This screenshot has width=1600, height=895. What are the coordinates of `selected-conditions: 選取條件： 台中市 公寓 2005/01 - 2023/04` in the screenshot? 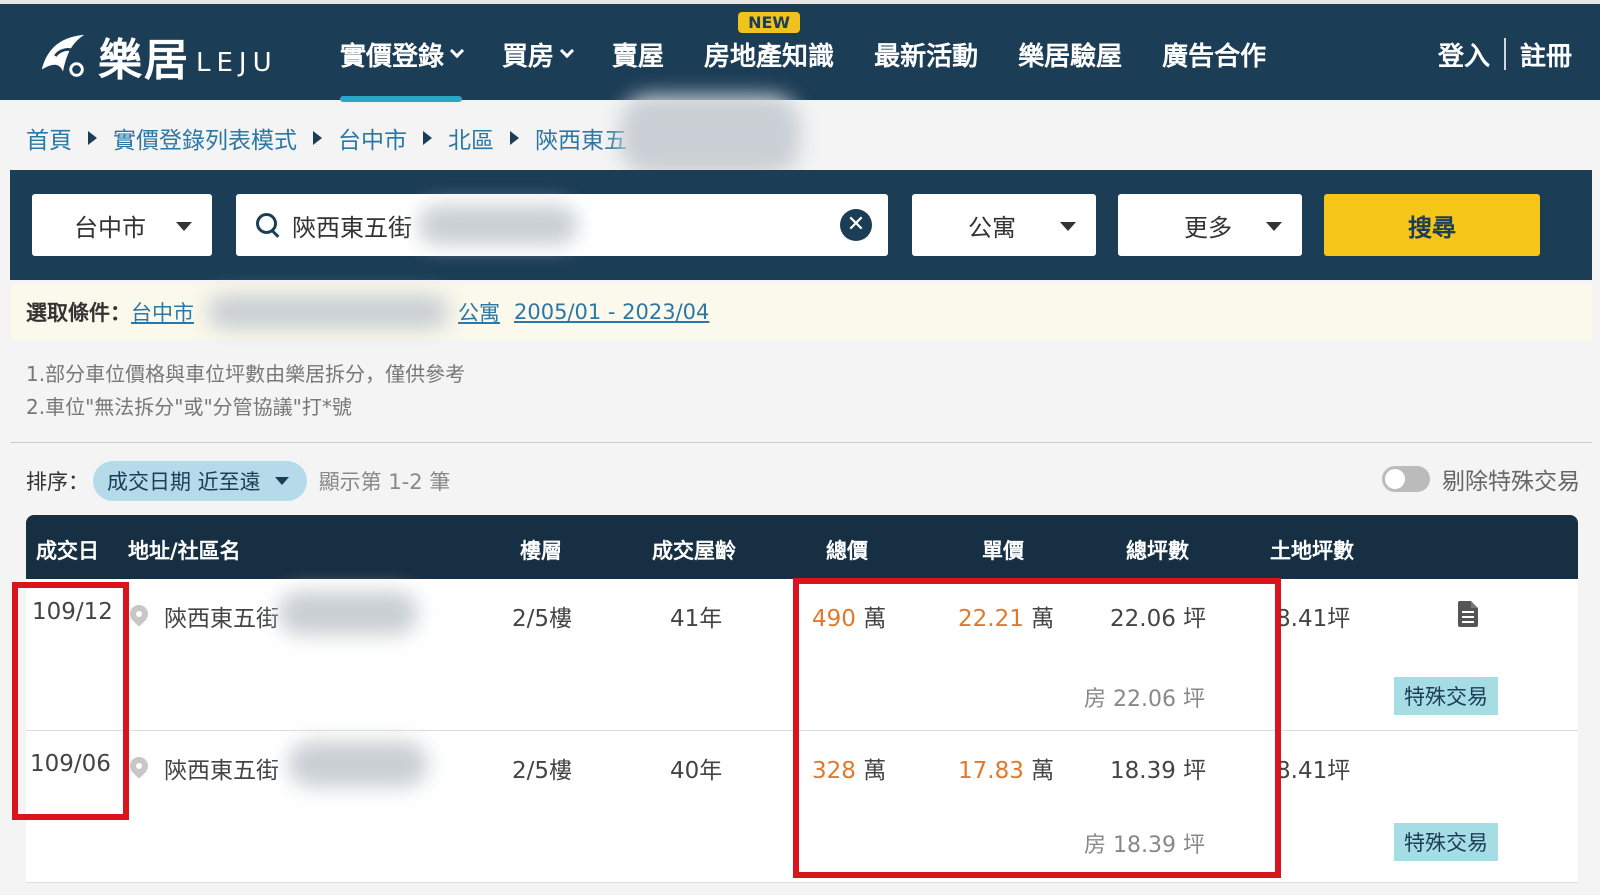 It's located at (801, 312).